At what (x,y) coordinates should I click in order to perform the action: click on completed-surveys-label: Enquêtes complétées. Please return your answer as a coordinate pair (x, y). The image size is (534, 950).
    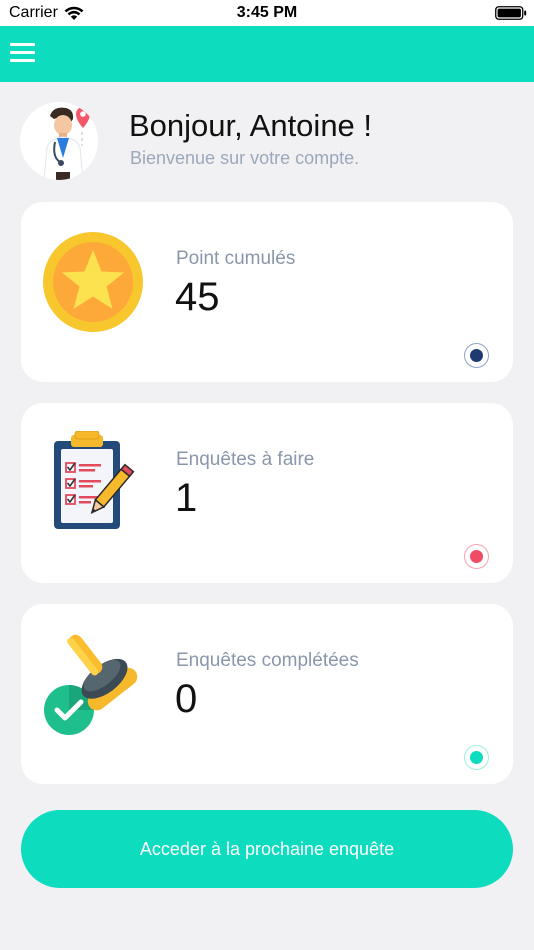
    Looking at the image, I should click on (267, 660).